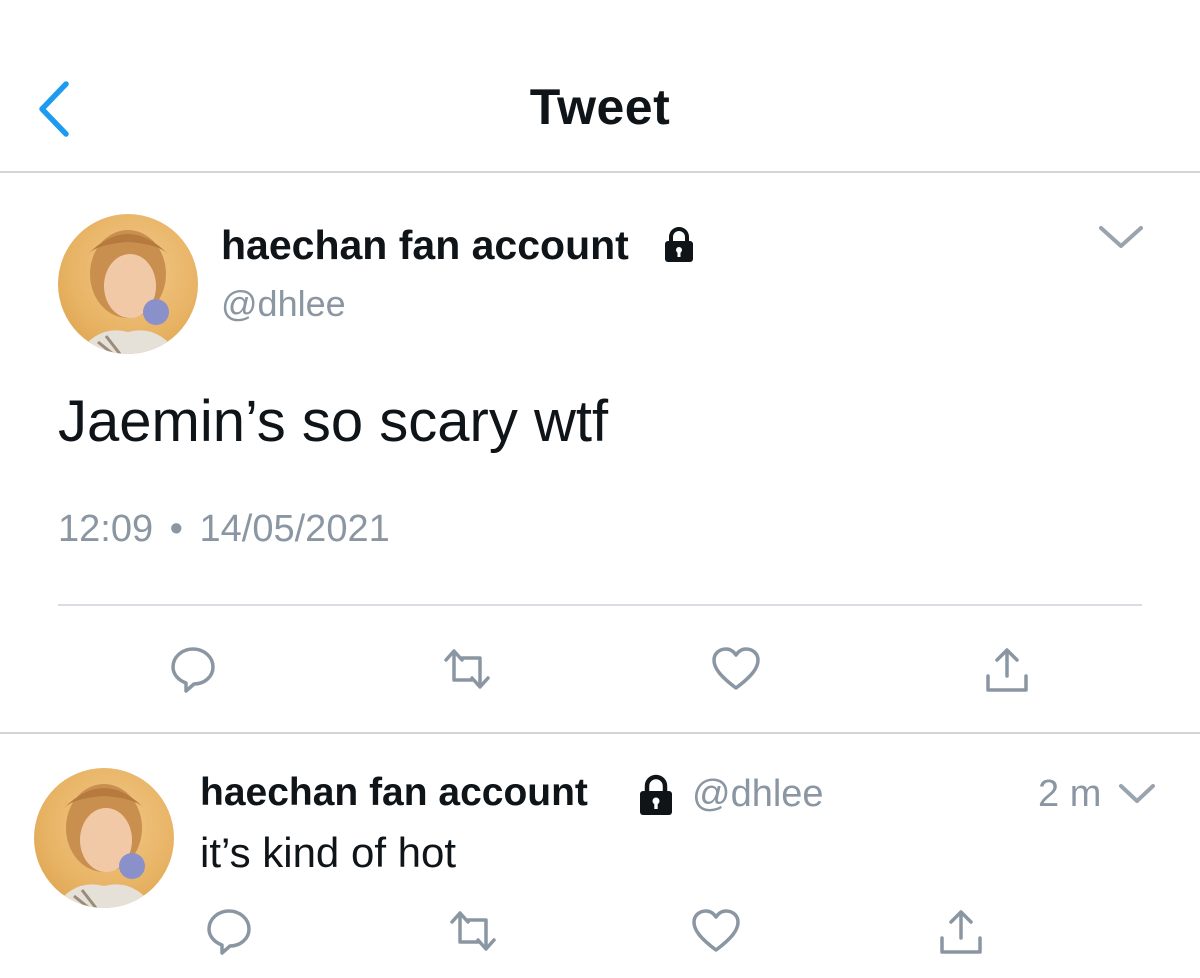  I want to click on tweet-date: 14/05/2021, so click(294, 529).